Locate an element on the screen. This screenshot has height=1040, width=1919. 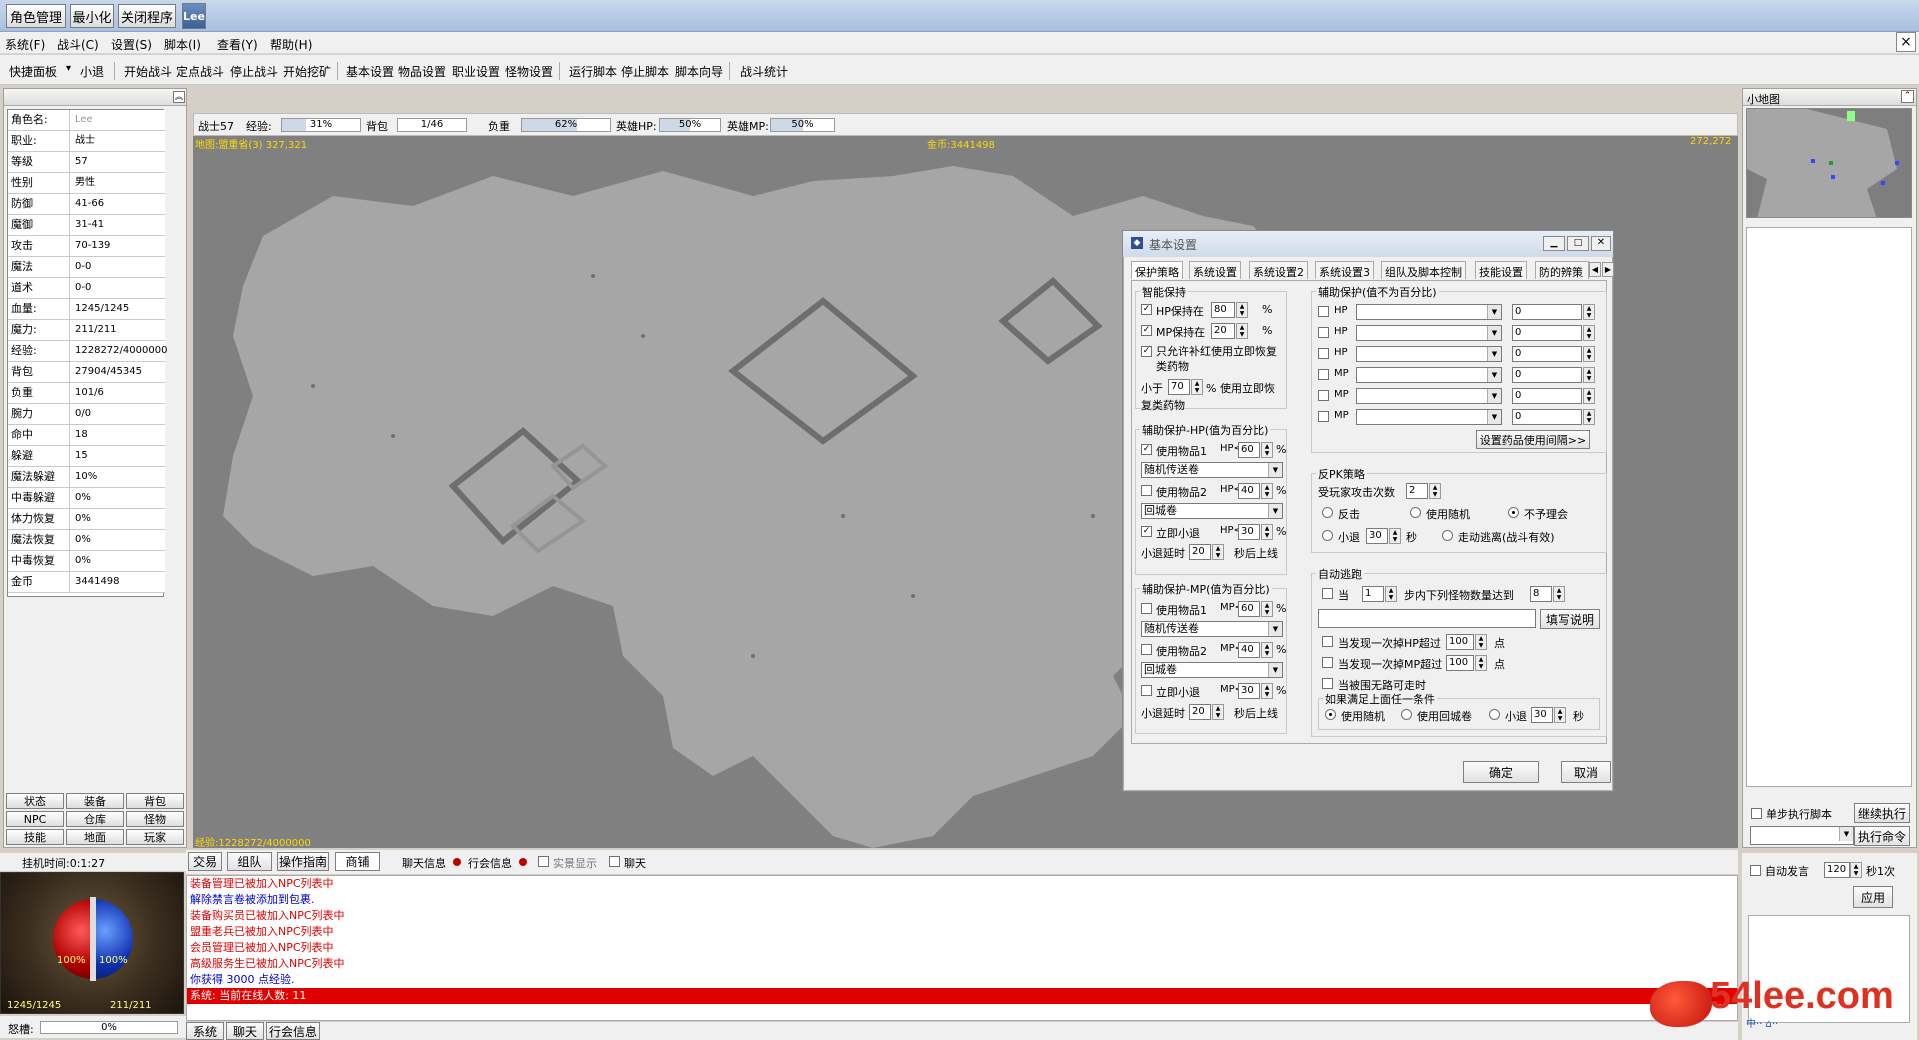
hp-retreat-input: 30 is located at coordinates (1249, 532).